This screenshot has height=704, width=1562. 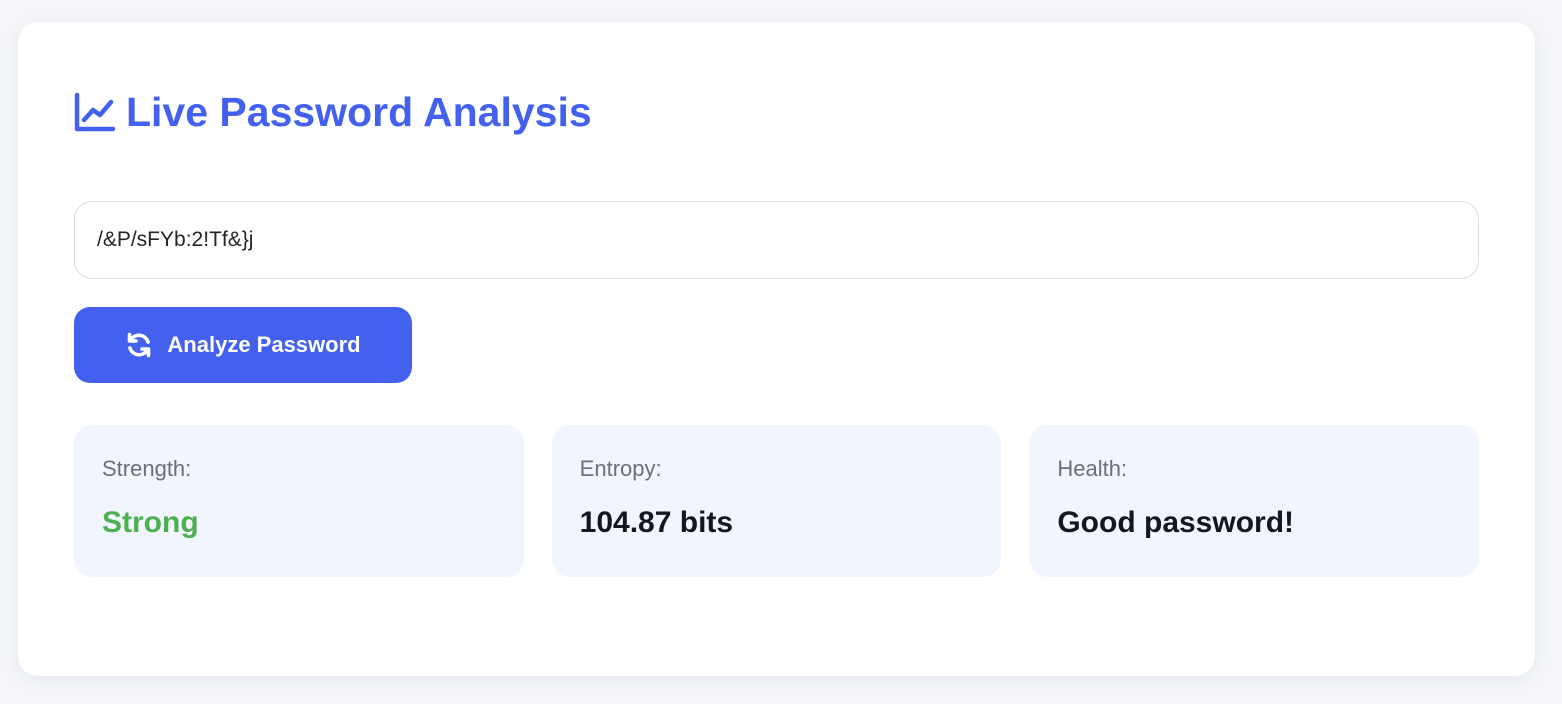 I want to click on health-value: Good password!, so click(x=1176, y=522).